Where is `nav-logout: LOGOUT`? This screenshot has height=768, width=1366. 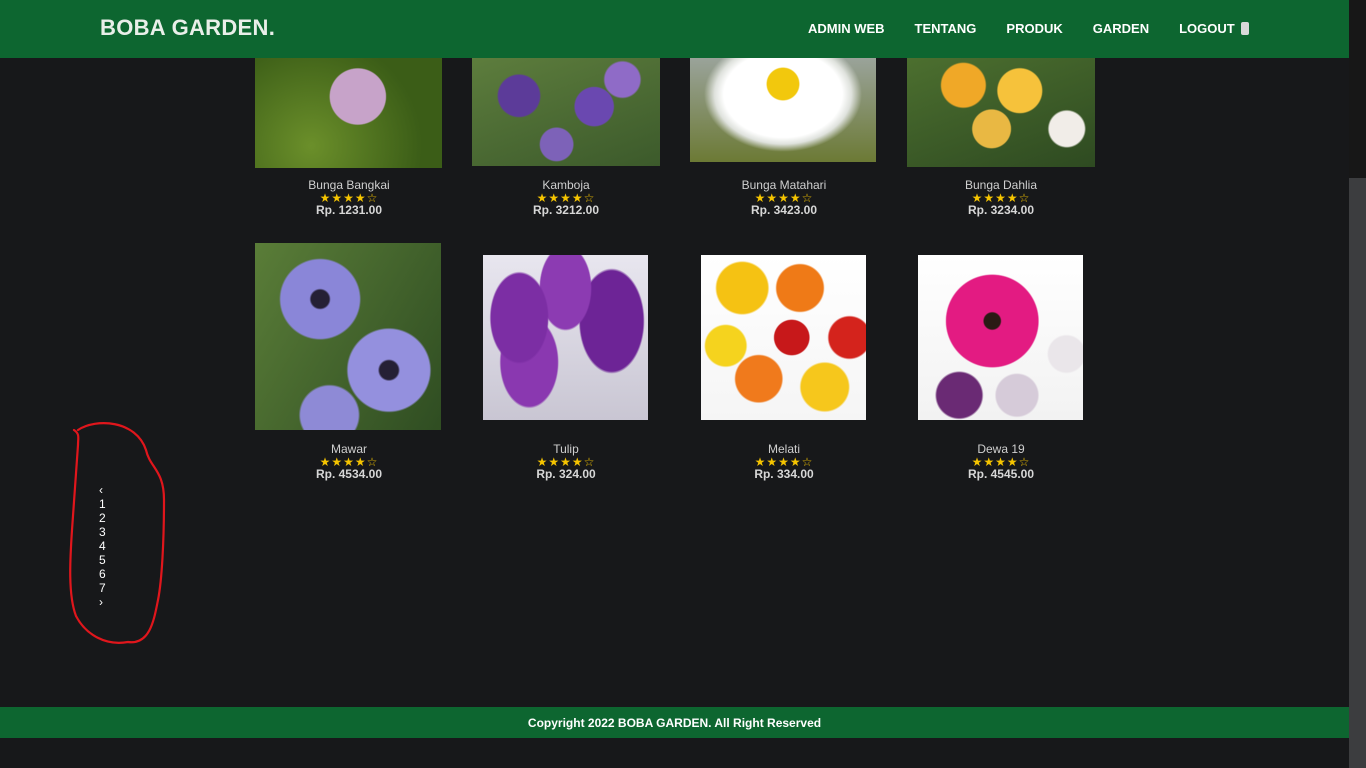
nav-logout: LOGOUT is located at coordinates (1207, 28).